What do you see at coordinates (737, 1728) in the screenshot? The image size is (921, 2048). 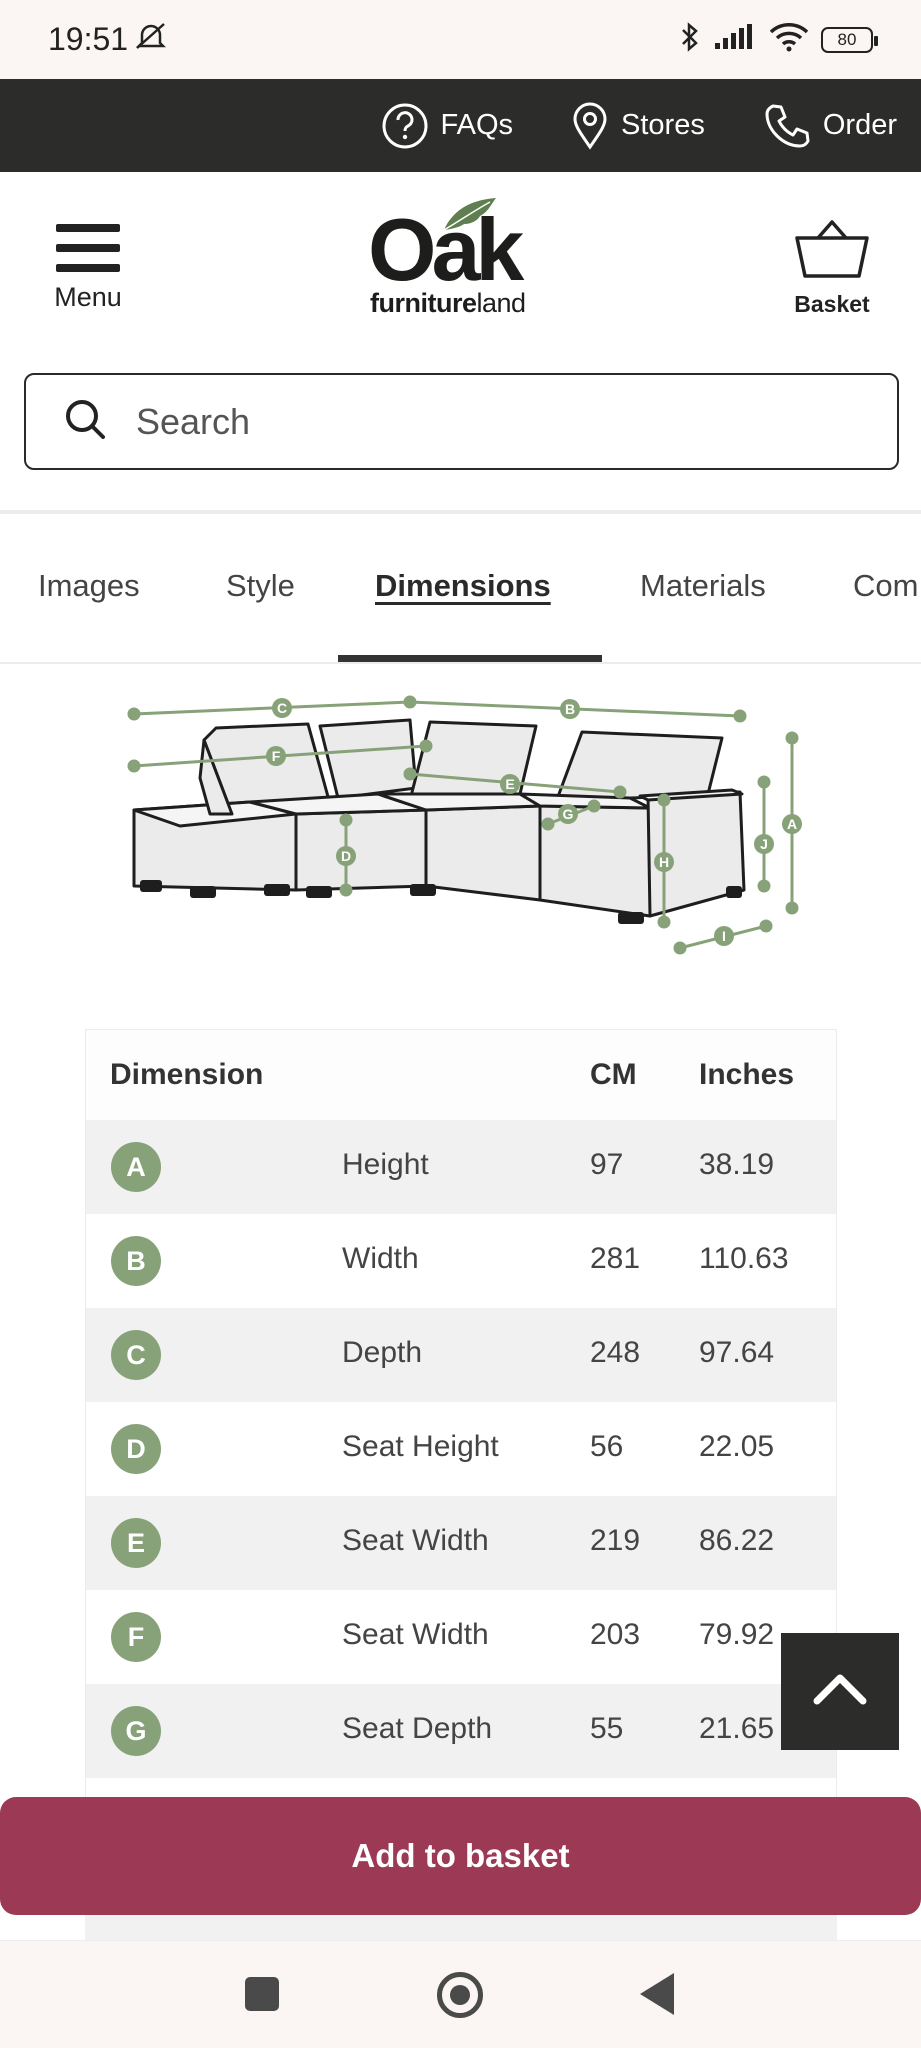 I see `dimension-inches: 21.65` at bounding box center [737, 1728].